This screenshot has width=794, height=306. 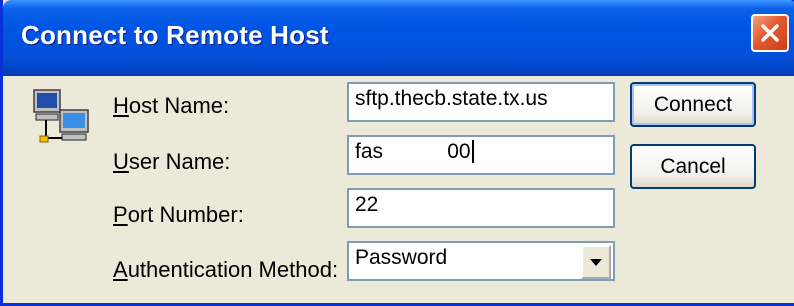 What do you see at coordinates (172, 161) in the screenshot?
I see `user-name-label: User Name:` at bounding box center [172, 161].